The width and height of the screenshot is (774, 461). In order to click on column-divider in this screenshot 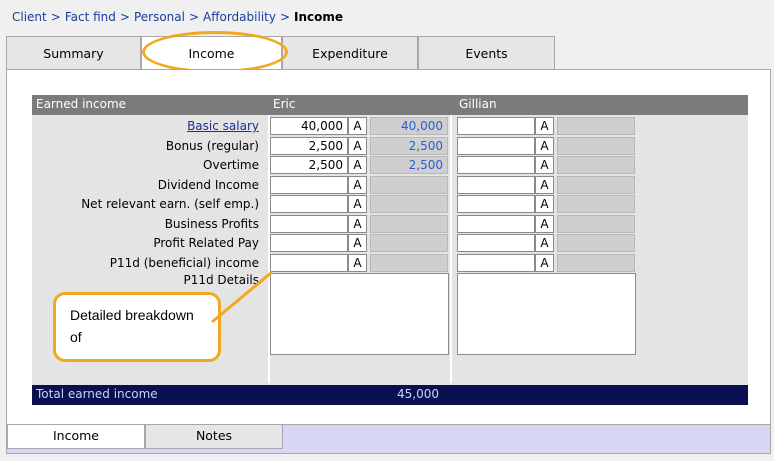, I will do `click(451, 249)`.